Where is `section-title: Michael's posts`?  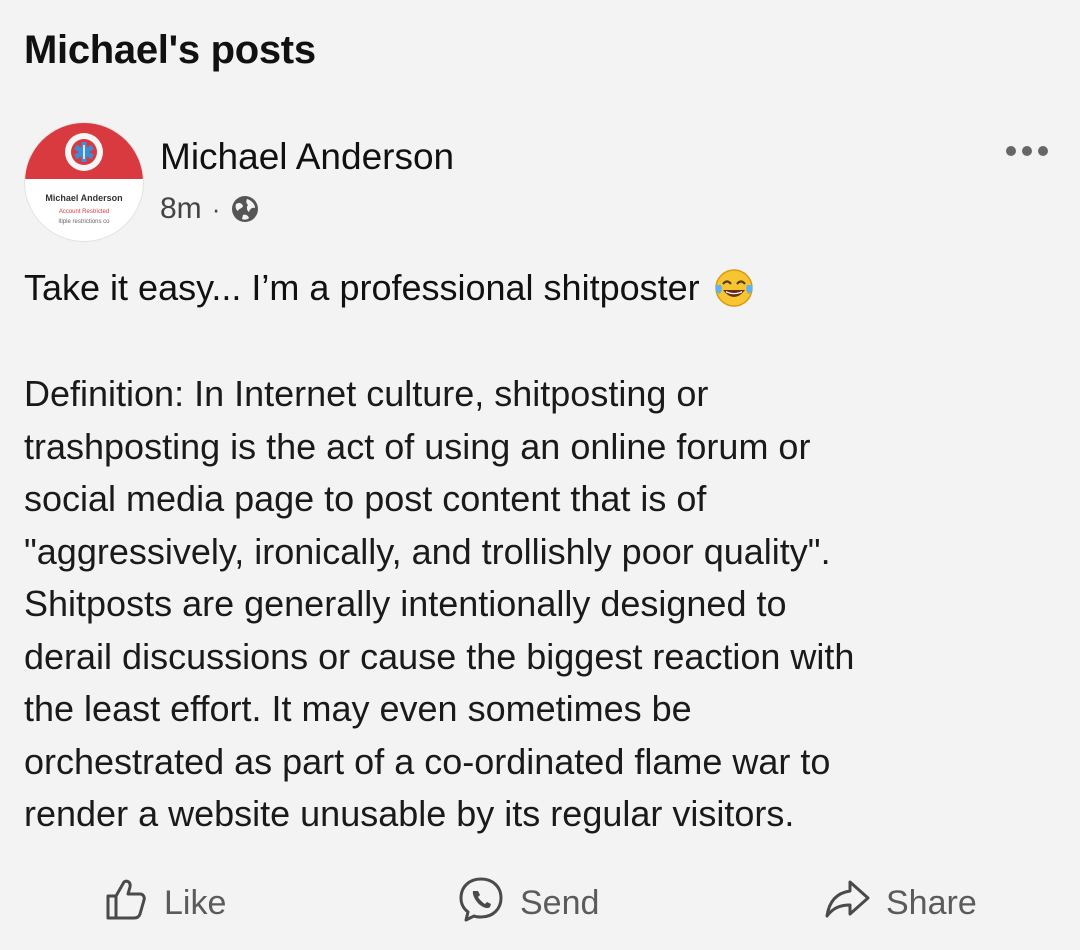 section-title: Michael's posts is located at coordinates (170, 50).